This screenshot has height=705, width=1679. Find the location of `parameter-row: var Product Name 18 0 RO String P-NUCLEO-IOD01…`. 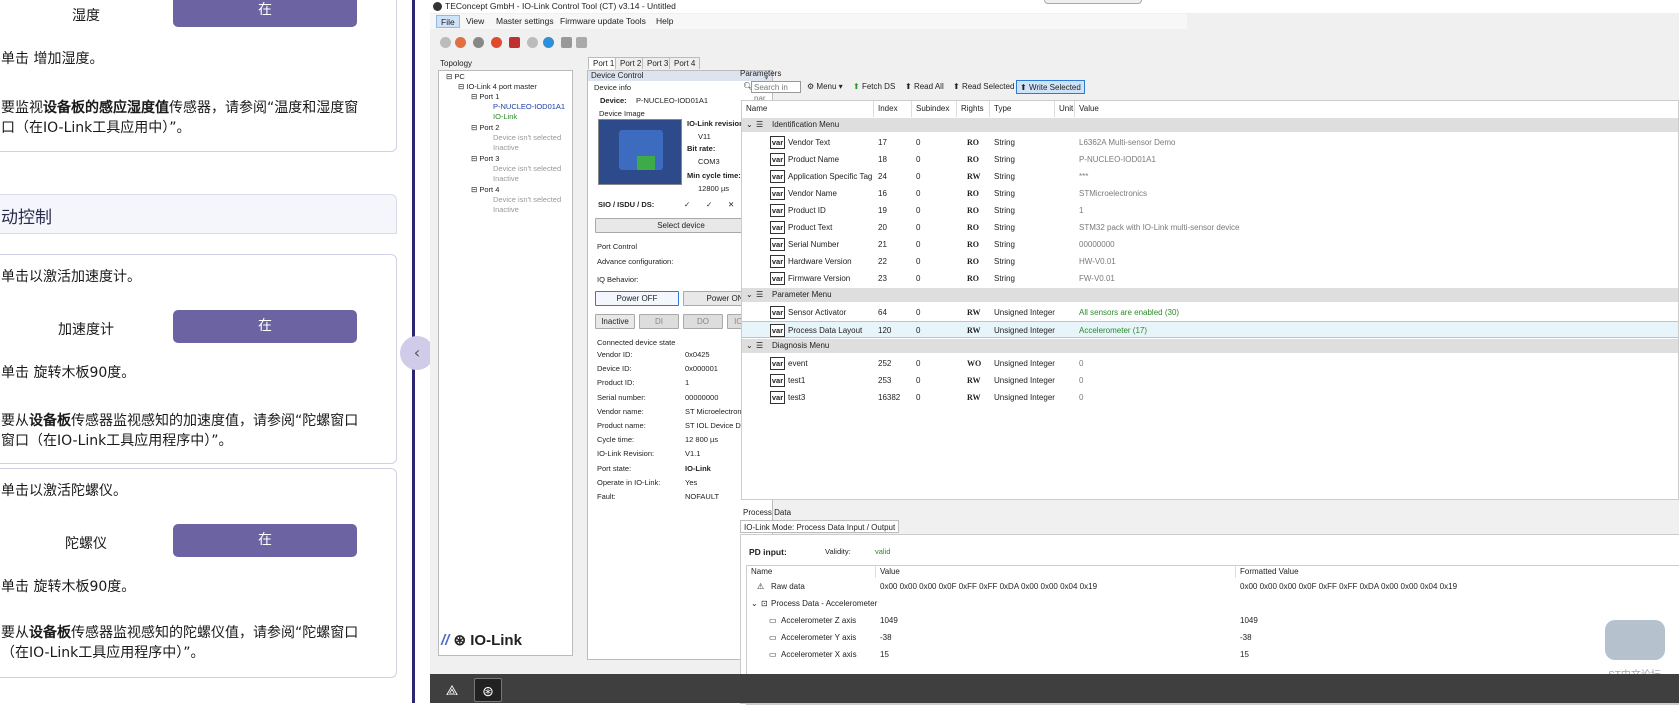

parameter-row: var Product Name 18 0 RO String P-NUCLEO-IOD01… is located at coordinates (1210, 159).